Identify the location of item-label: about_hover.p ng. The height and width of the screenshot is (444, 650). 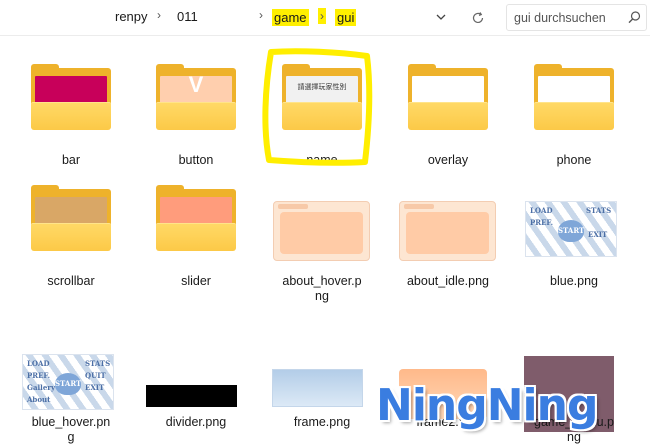
(322, 288).